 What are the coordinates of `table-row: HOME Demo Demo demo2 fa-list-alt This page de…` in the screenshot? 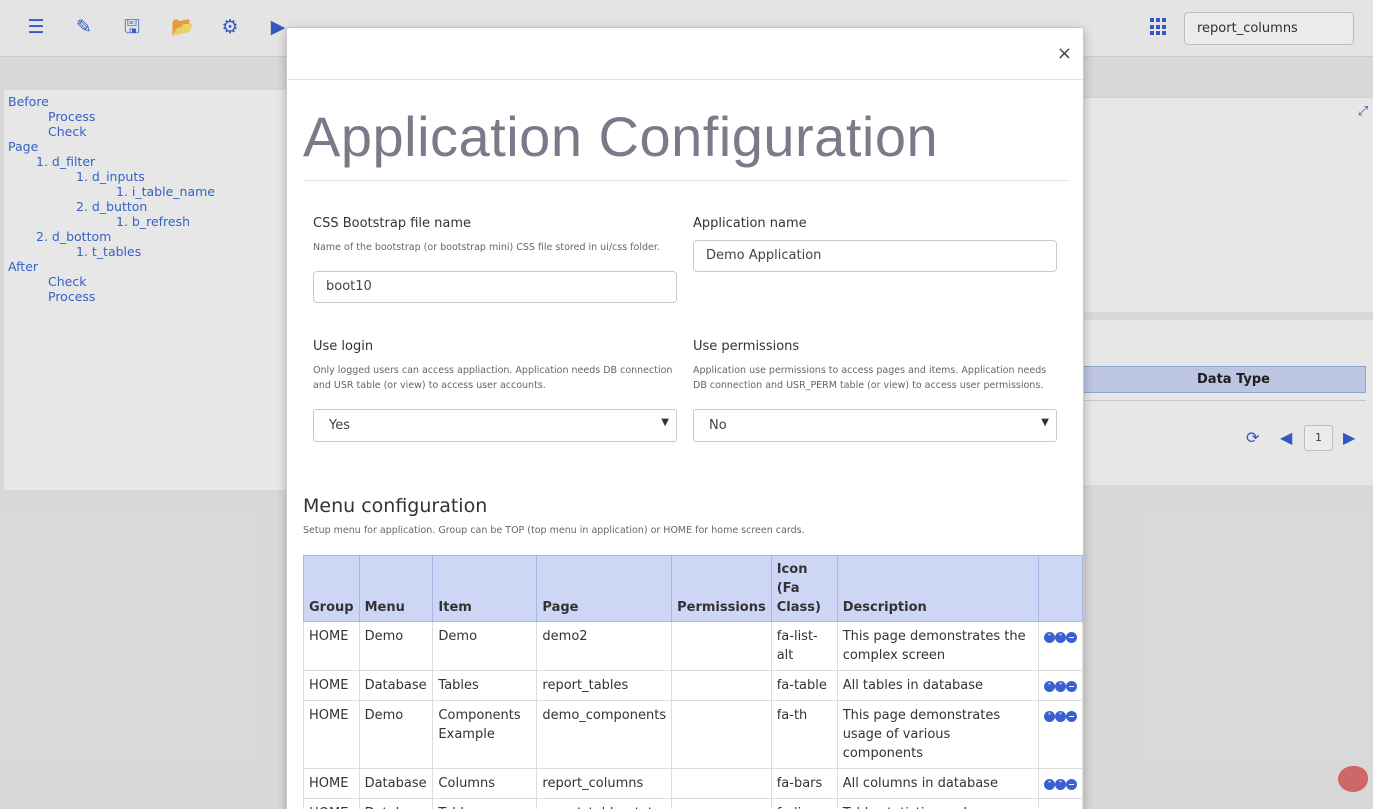 It's located at (693, 646).